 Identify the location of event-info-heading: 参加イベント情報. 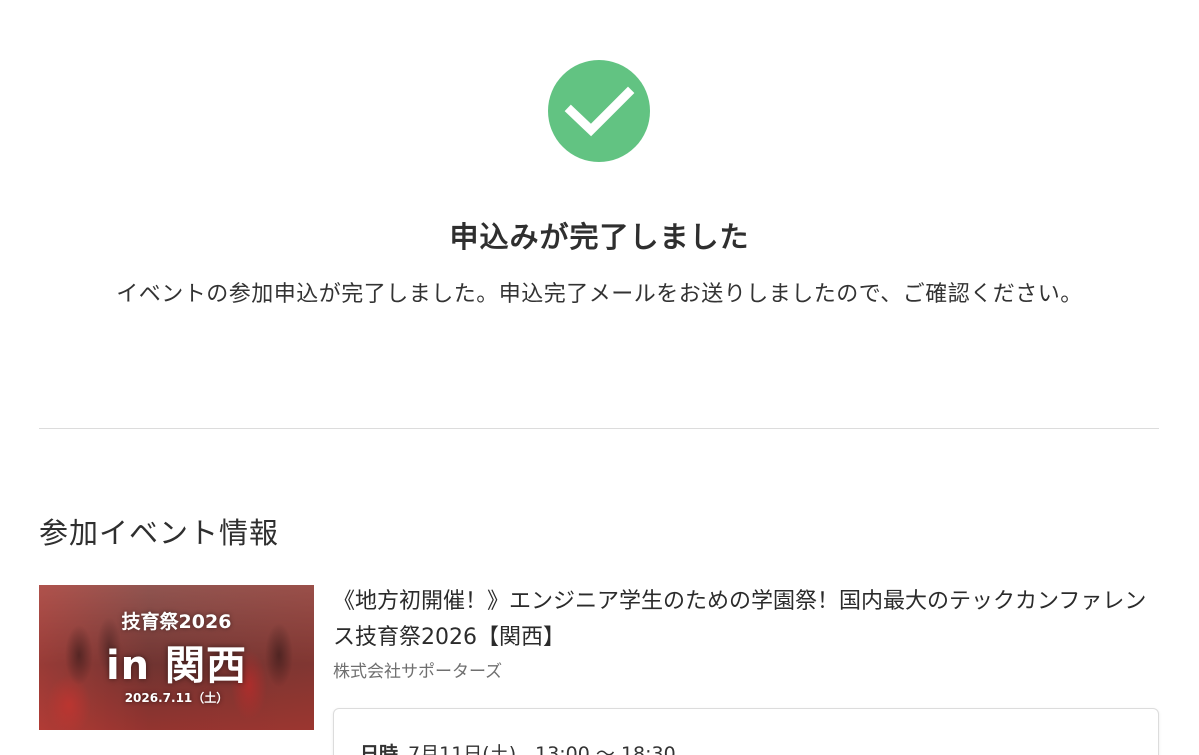
(159, 533).